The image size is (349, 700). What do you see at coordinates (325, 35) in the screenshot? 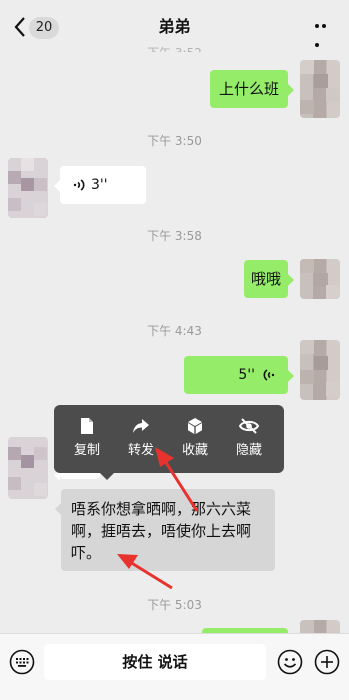
I see `more-options-icon` at bounding box center [325, 35].